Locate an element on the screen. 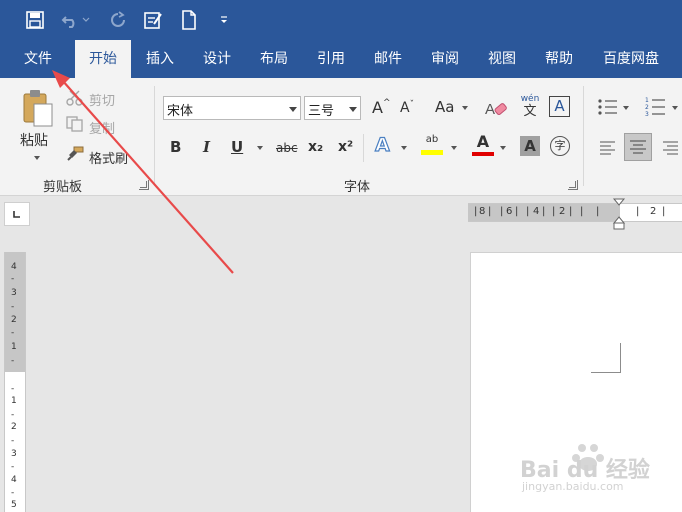 This screenshot has height=512, width=682. annotation-arrow is located at coordinates (143, 172).